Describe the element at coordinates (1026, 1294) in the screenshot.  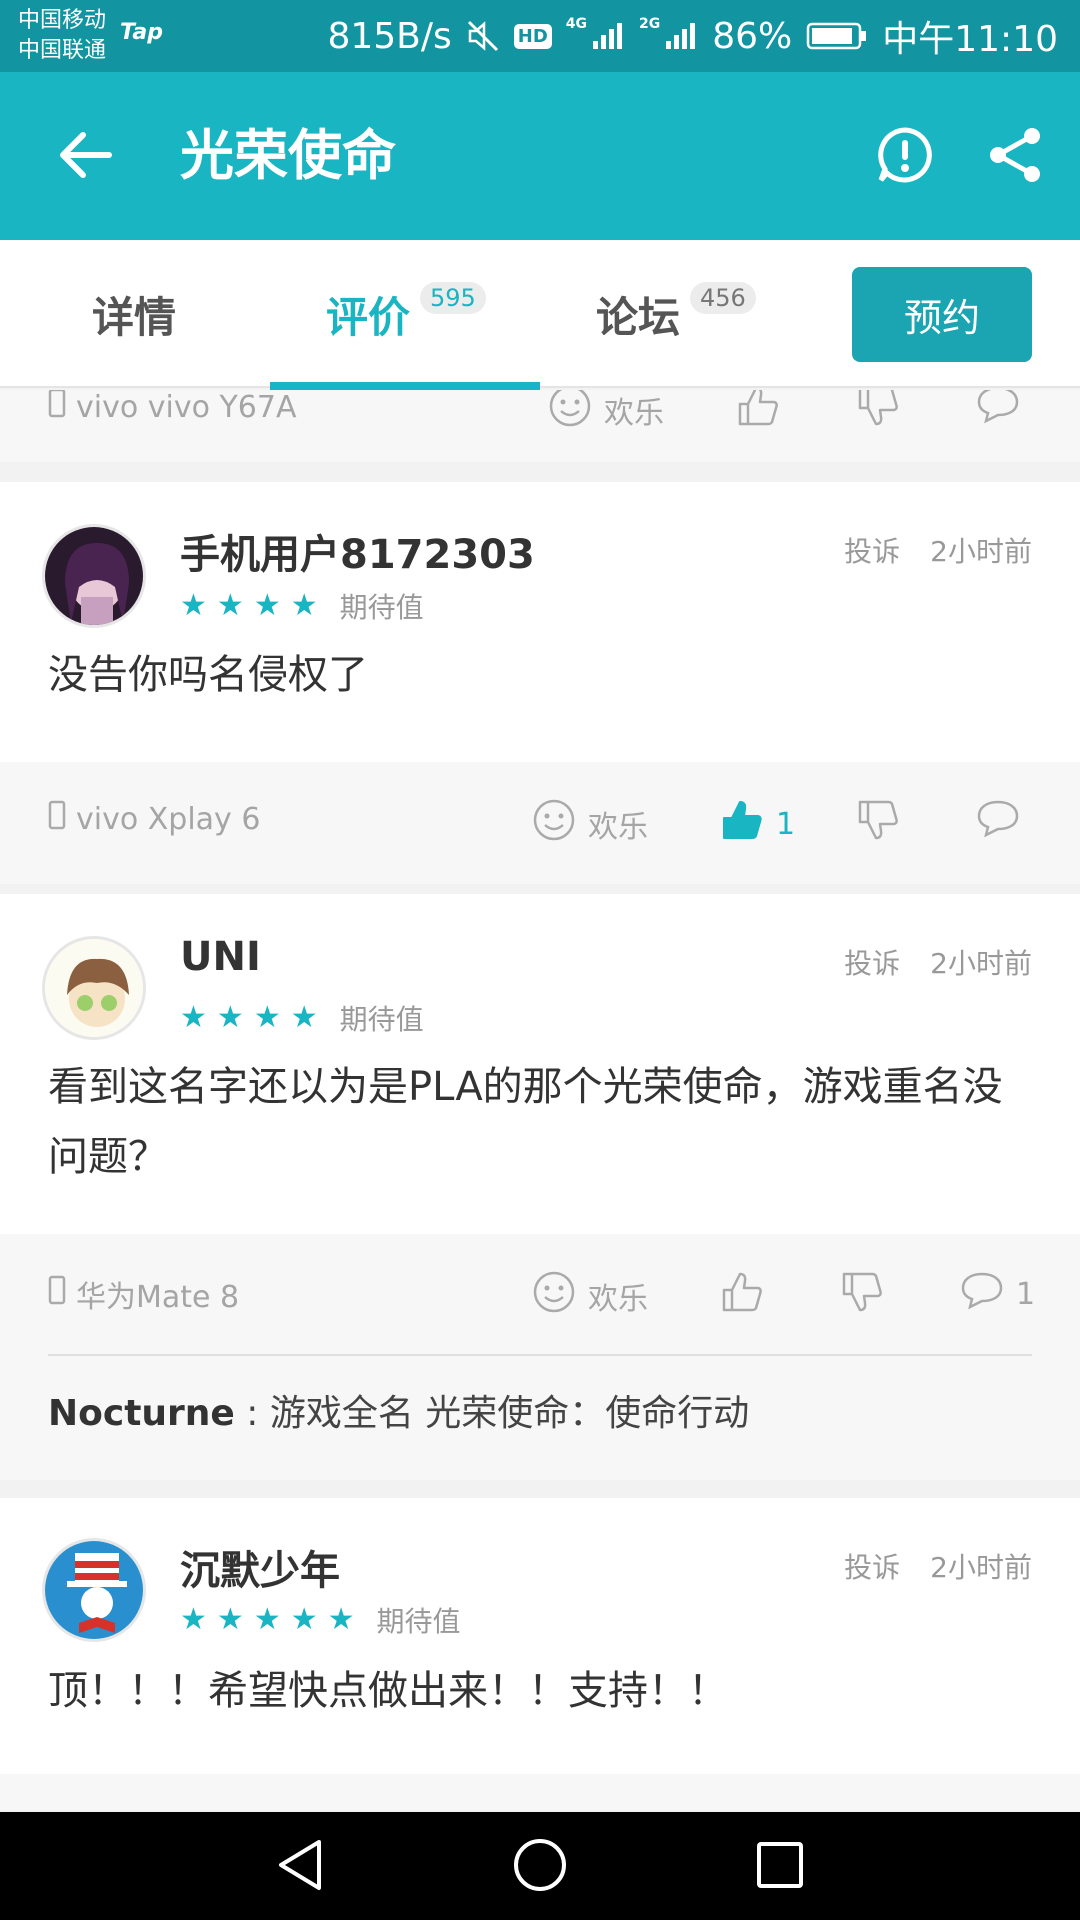
I see `comment-count: 1` at that location.